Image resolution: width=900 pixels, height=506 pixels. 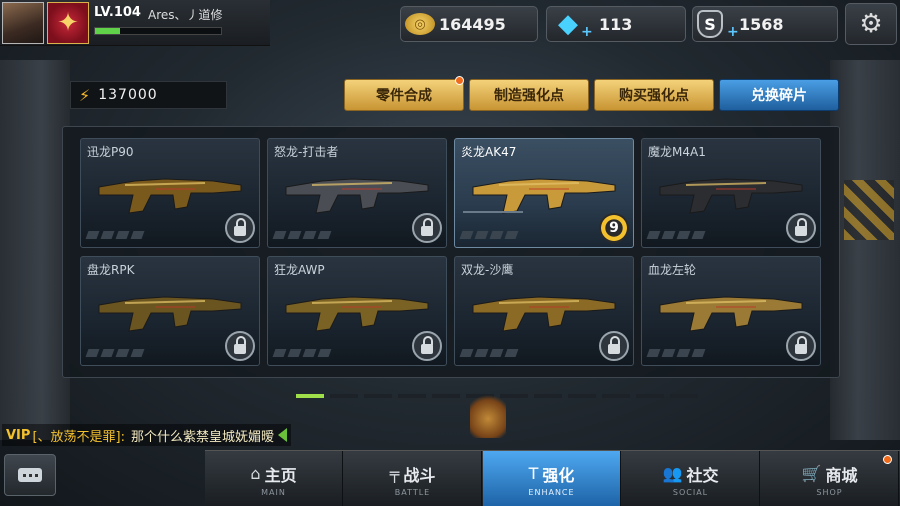 What do you see at coordinates (78, 437) in the screenshot?
I see `chat-sender: [、放荡不是罪]:` at bounding box center [78, 437].